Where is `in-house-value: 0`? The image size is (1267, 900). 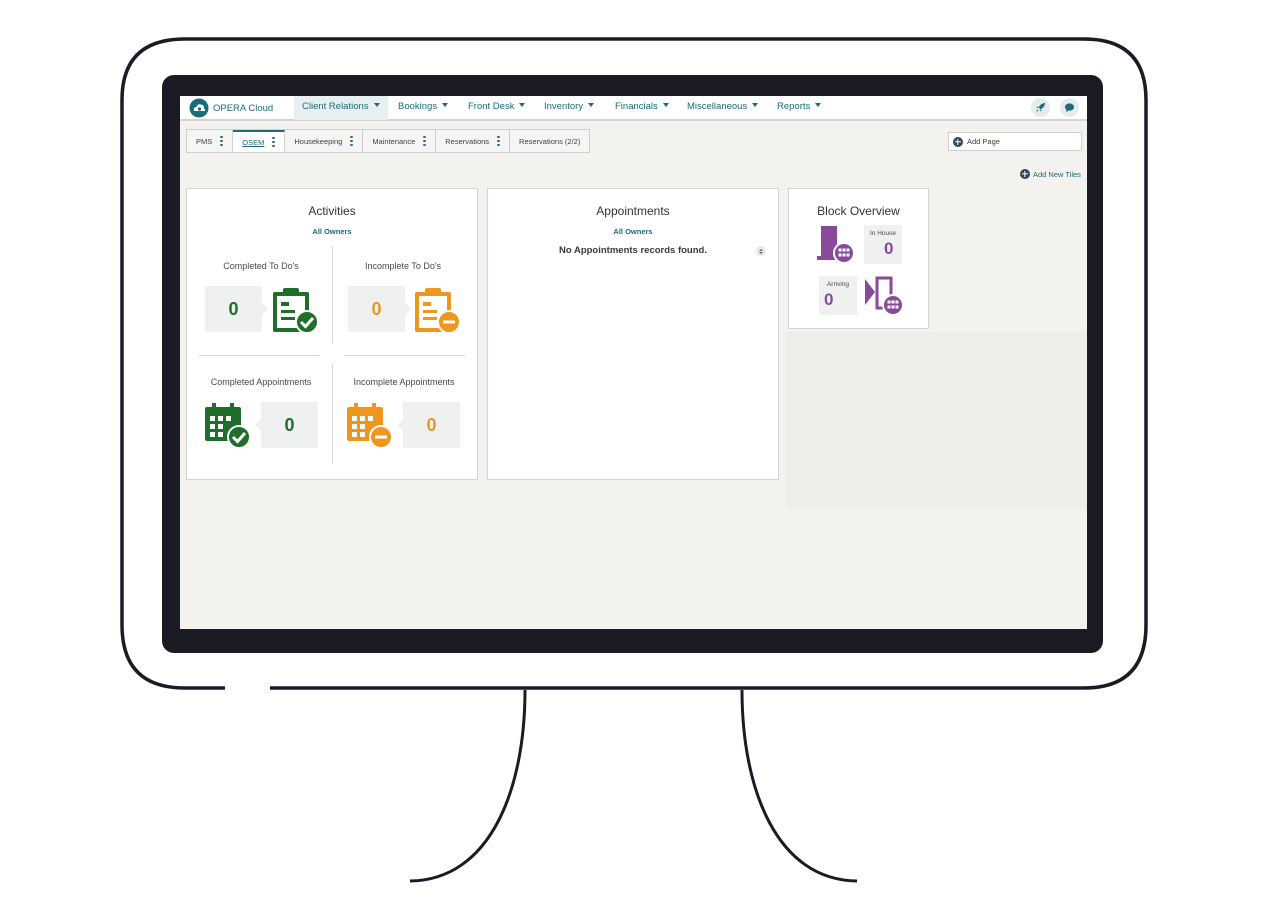
in-house-value: 0 is located at coordinates (889, 248).